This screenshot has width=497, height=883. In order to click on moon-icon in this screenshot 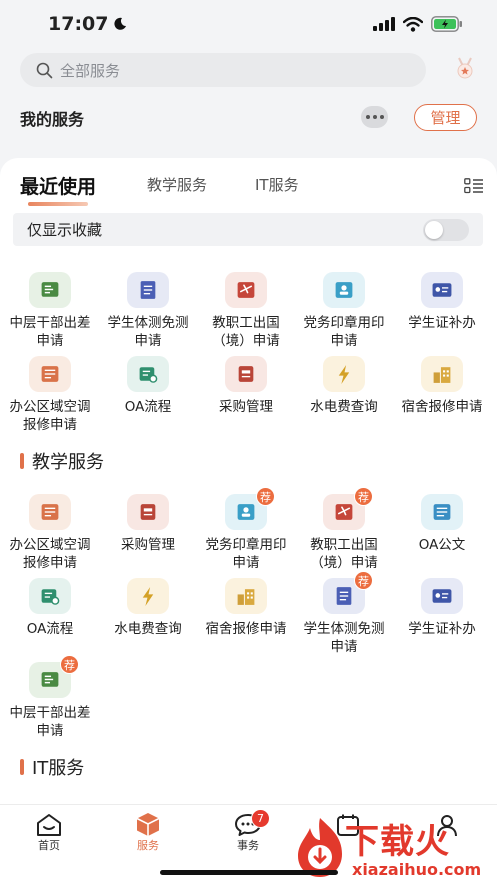, I will do `click(120, 23)`.